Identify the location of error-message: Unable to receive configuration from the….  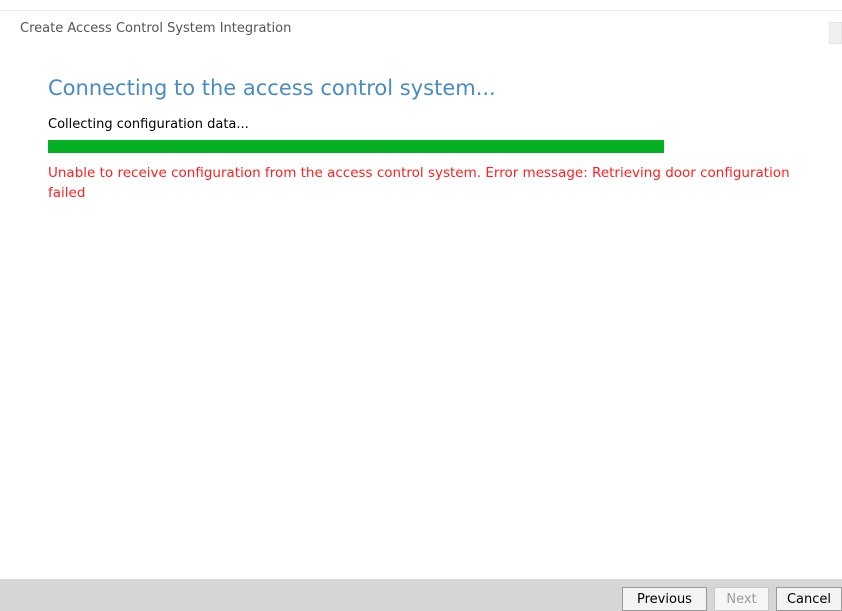
(419, 183).